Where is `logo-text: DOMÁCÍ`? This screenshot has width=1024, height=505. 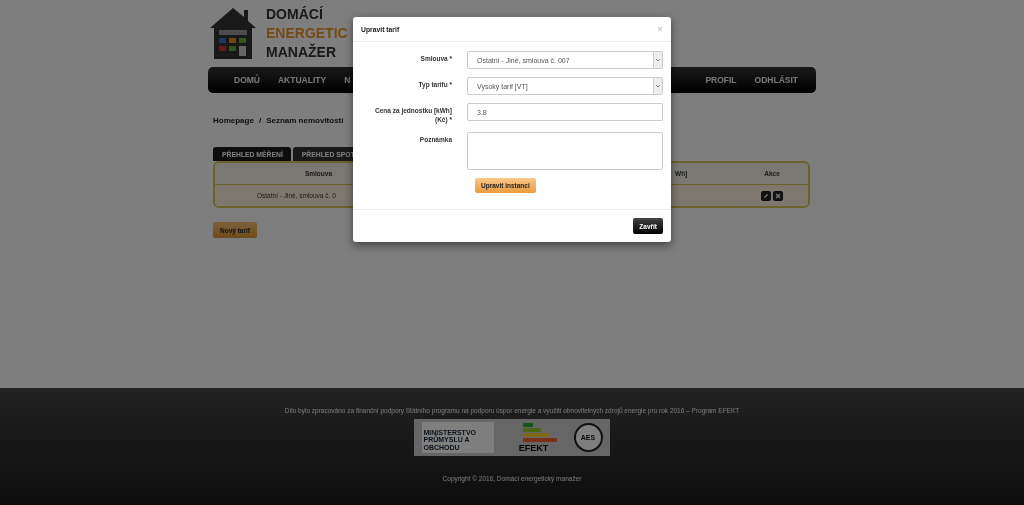 logo-text: DOMÁCÍ is located at coordinates (295, 14).